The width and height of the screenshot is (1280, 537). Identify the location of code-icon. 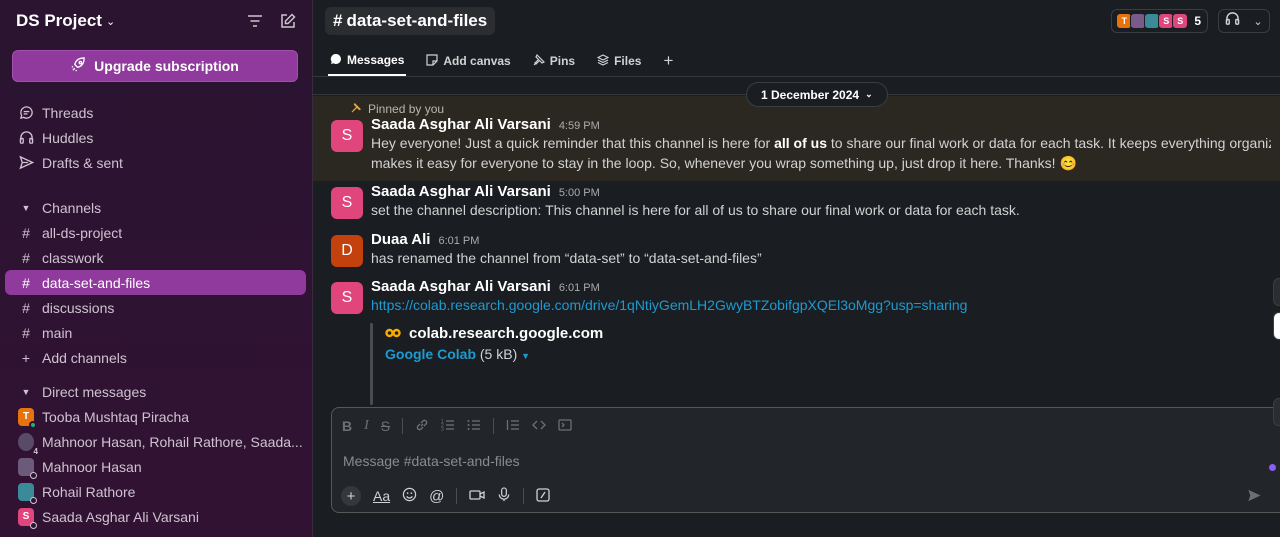
(539, 426).